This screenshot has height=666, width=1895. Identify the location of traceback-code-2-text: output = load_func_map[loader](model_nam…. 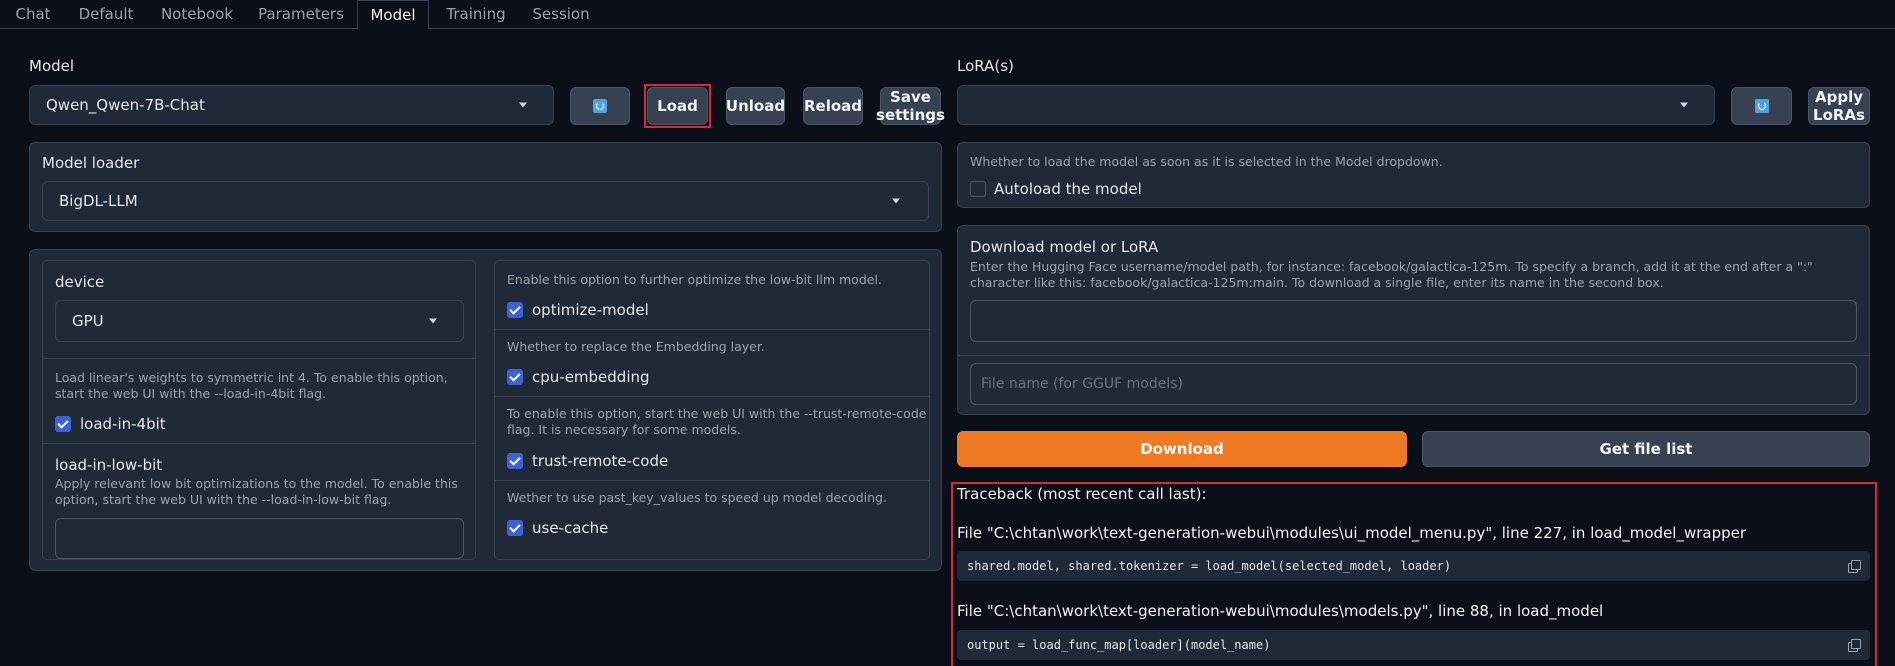
(1119, 645).